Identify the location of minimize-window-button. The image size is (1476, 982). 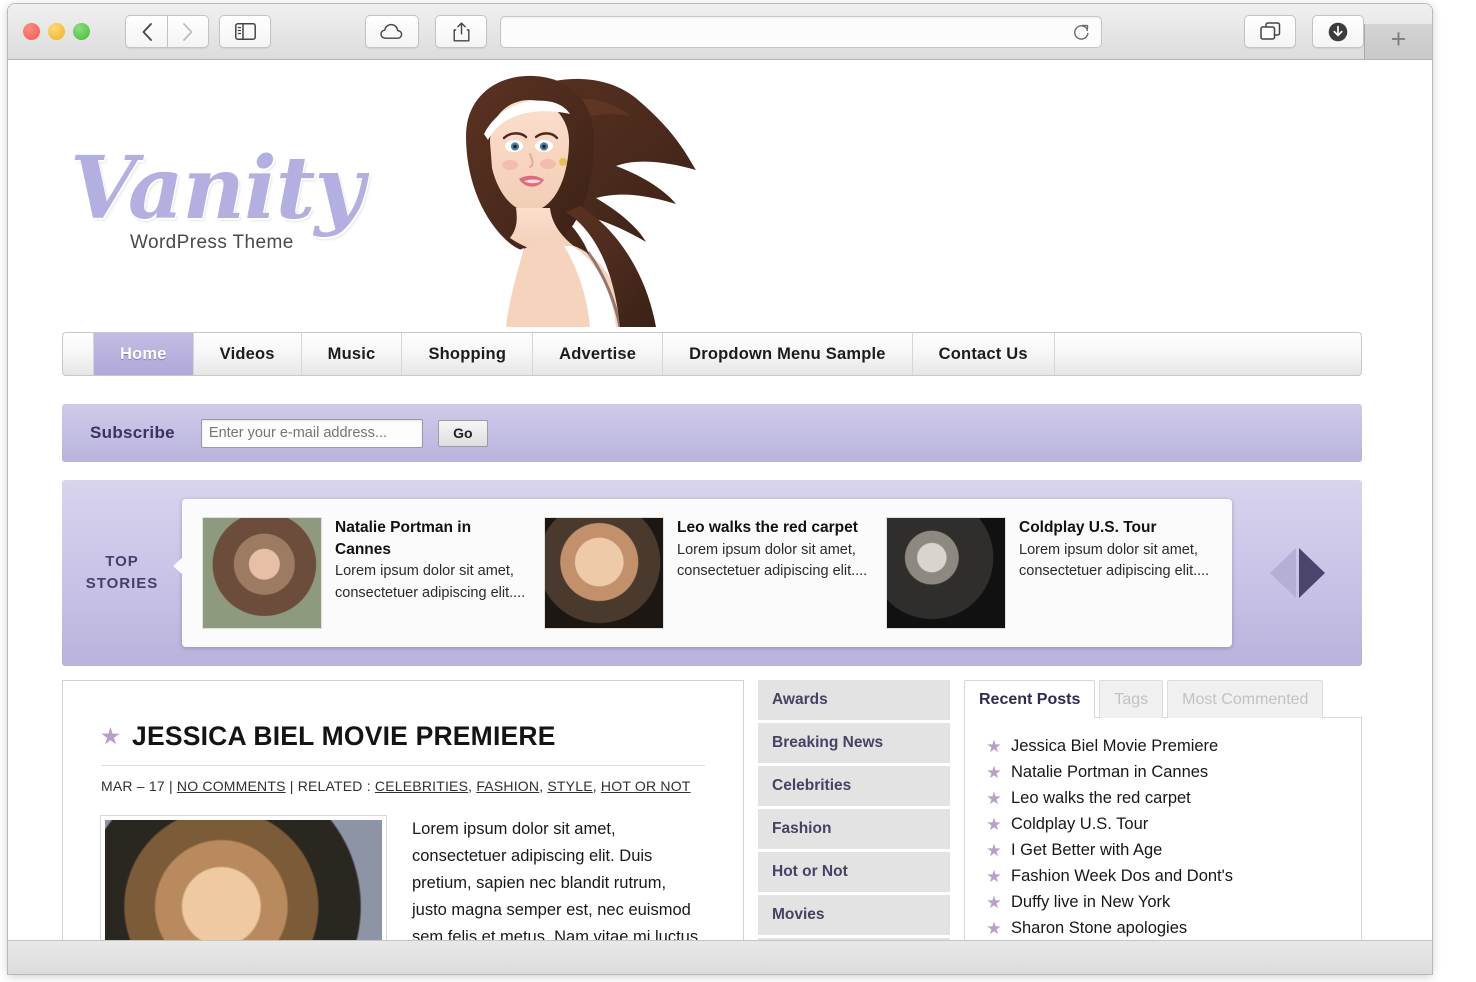
(56, 31).